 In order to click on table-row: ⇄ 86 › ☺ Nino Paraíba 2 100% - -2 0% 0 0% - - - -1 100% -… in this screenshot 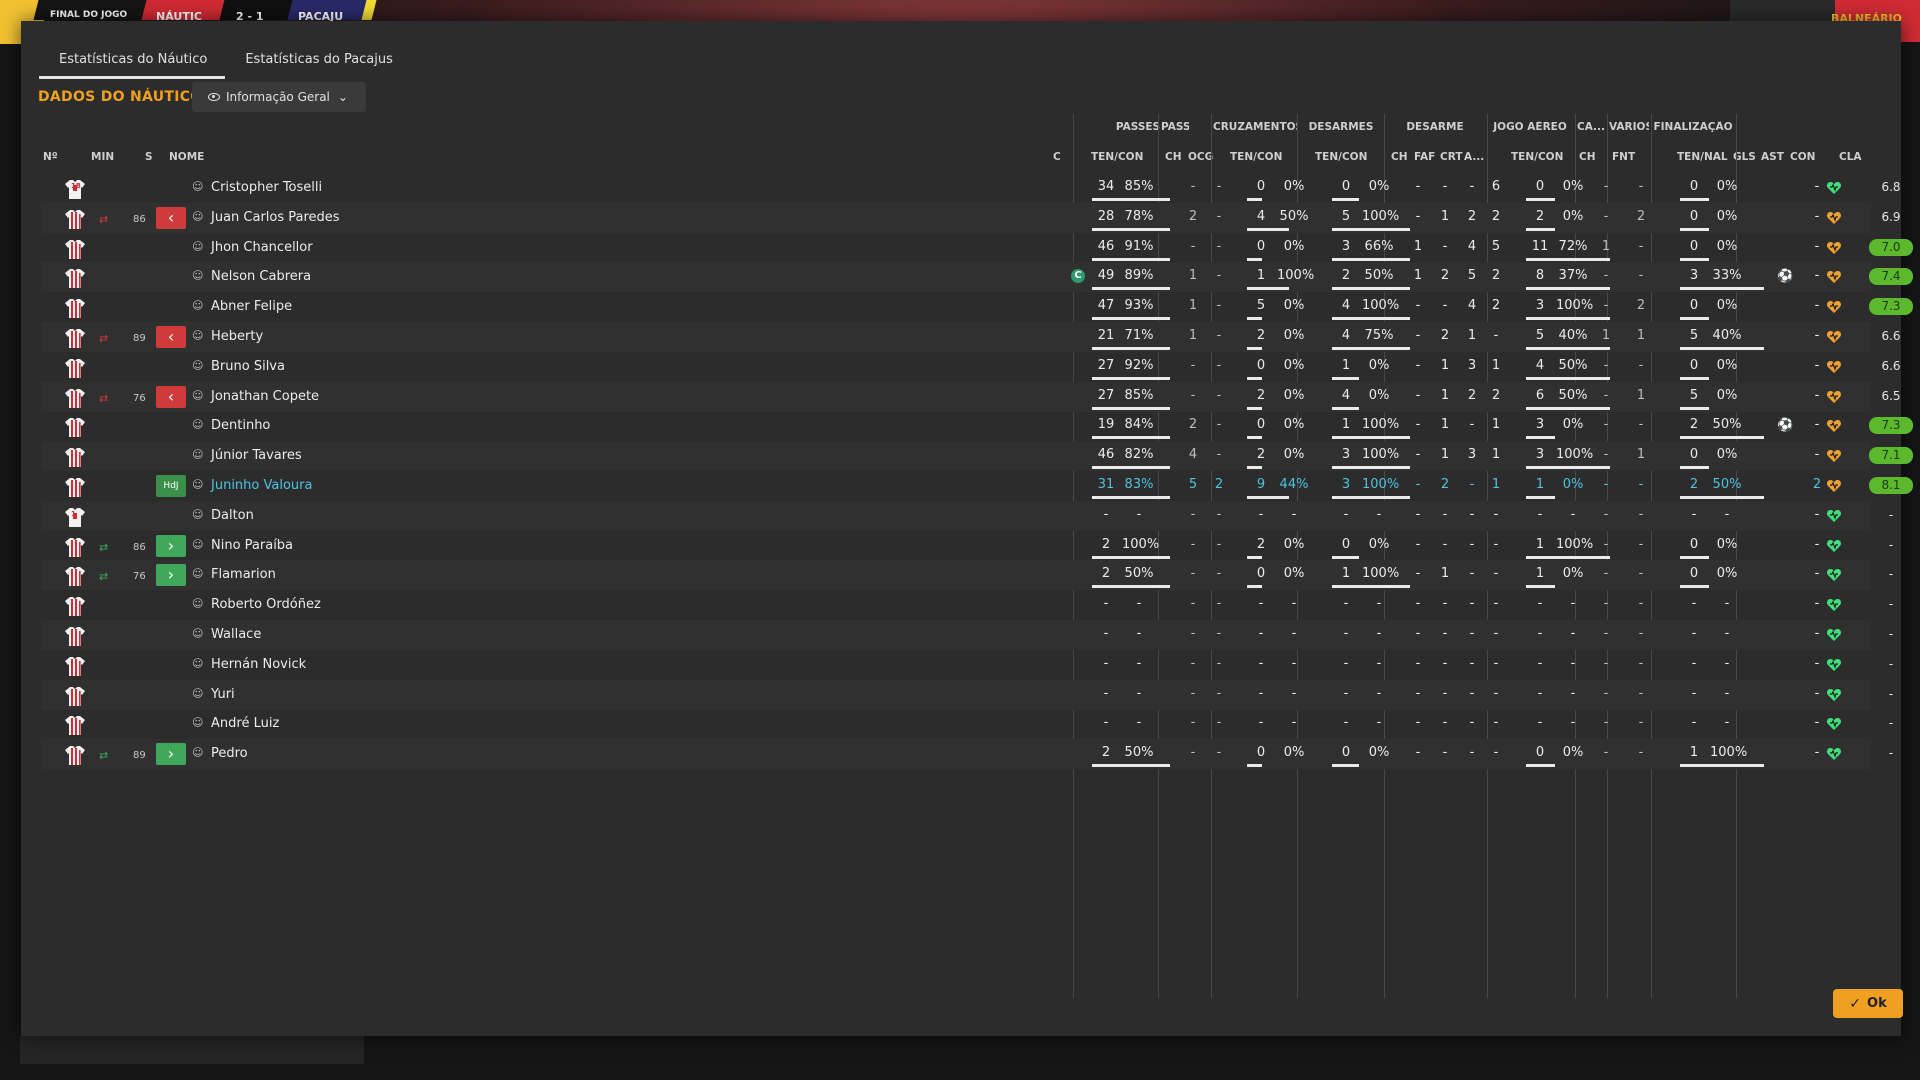, I will do `click(967, 546)`.